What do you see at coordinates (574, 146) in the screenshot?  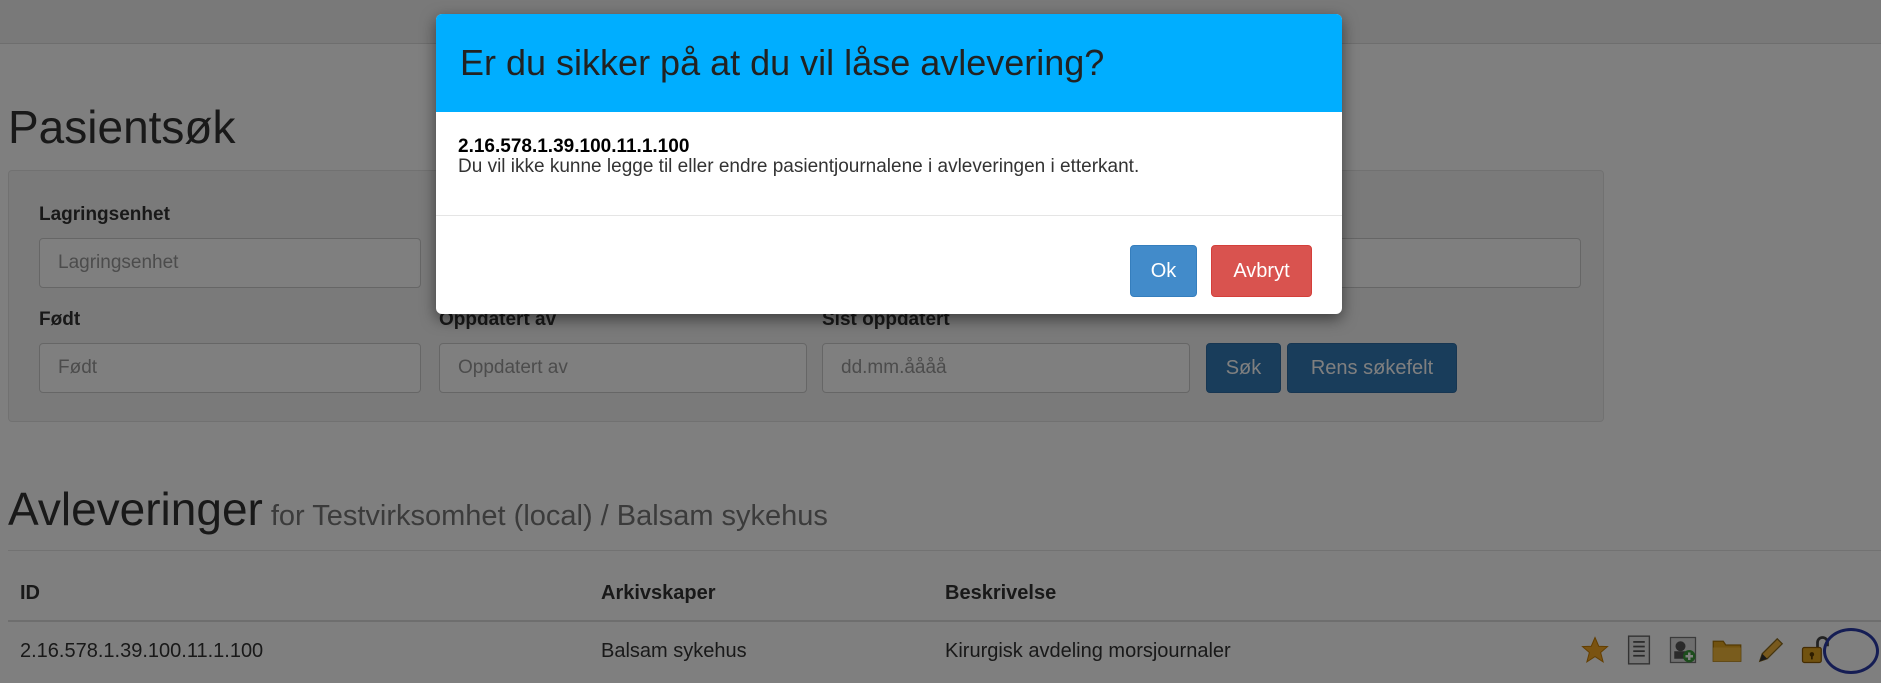 I see `modal-delivery-id: 2.16.578.1.39.100.11.1.100` at bounding box center [574, 146].